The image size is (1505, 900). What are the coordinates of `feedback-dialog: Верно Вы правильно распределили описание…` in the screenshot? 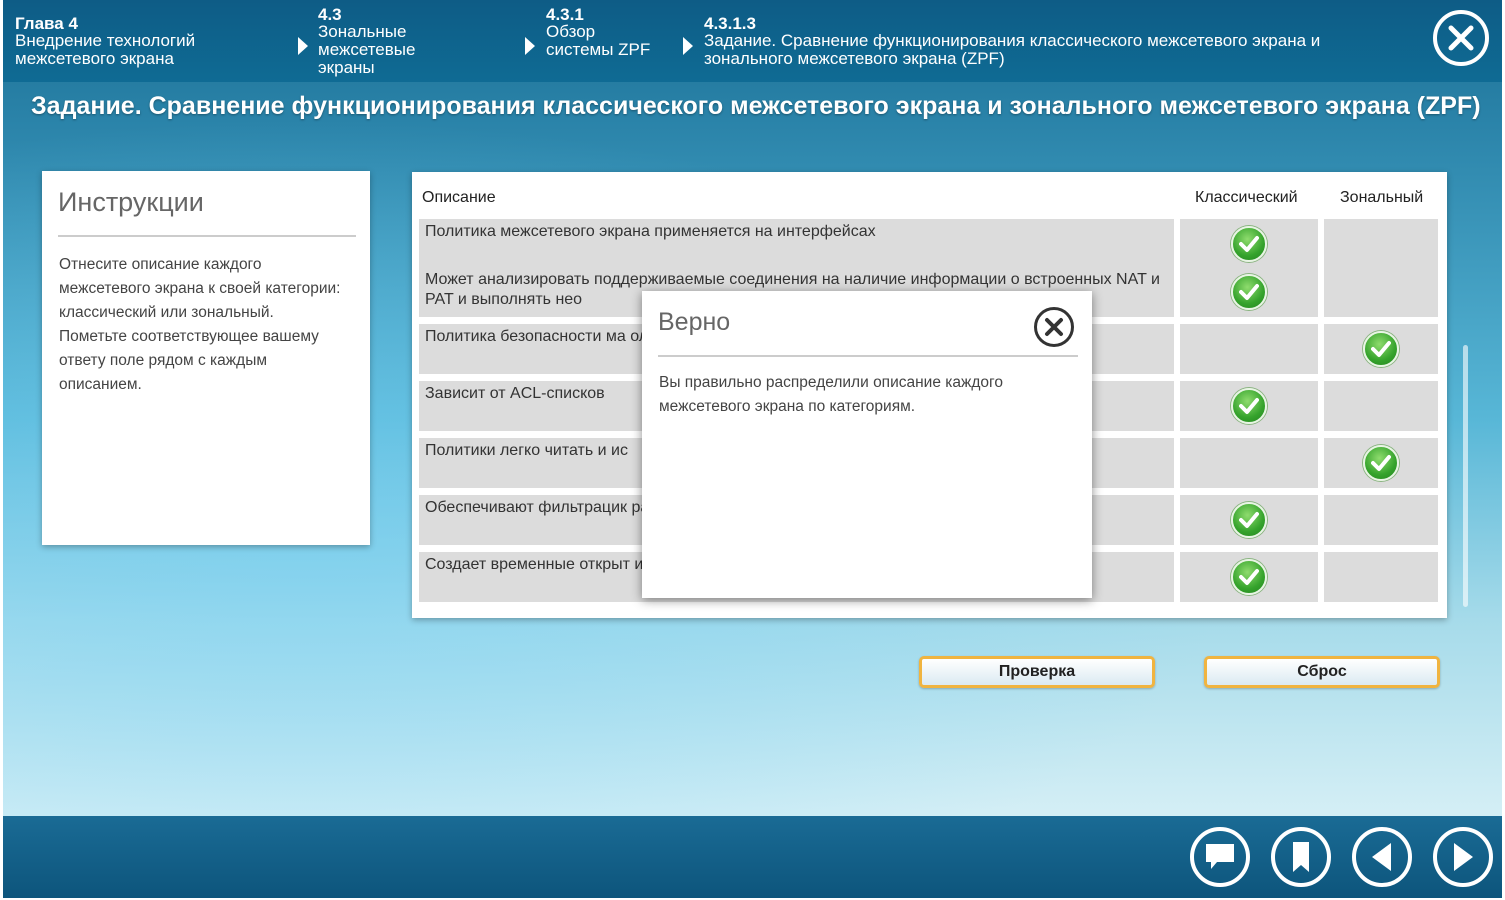 It's located at (867, 444).